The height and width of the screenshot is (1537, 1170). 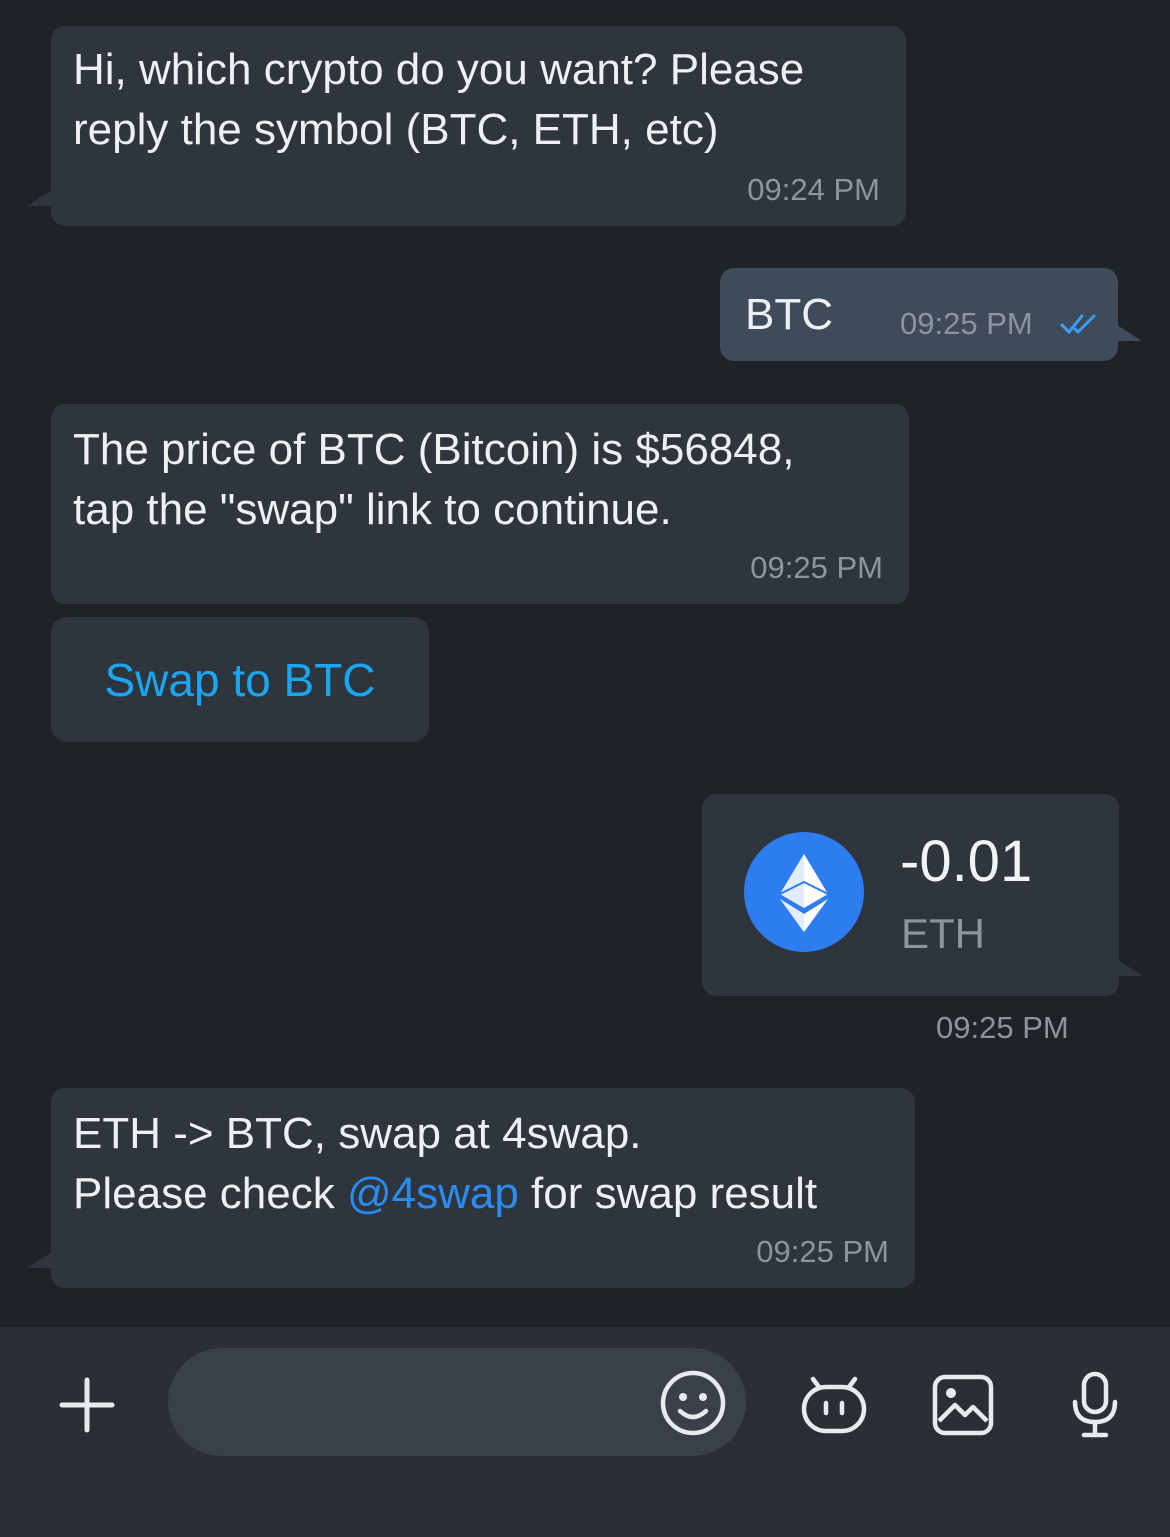 I want to click on plus-icon, so click(x=87, y=1405).